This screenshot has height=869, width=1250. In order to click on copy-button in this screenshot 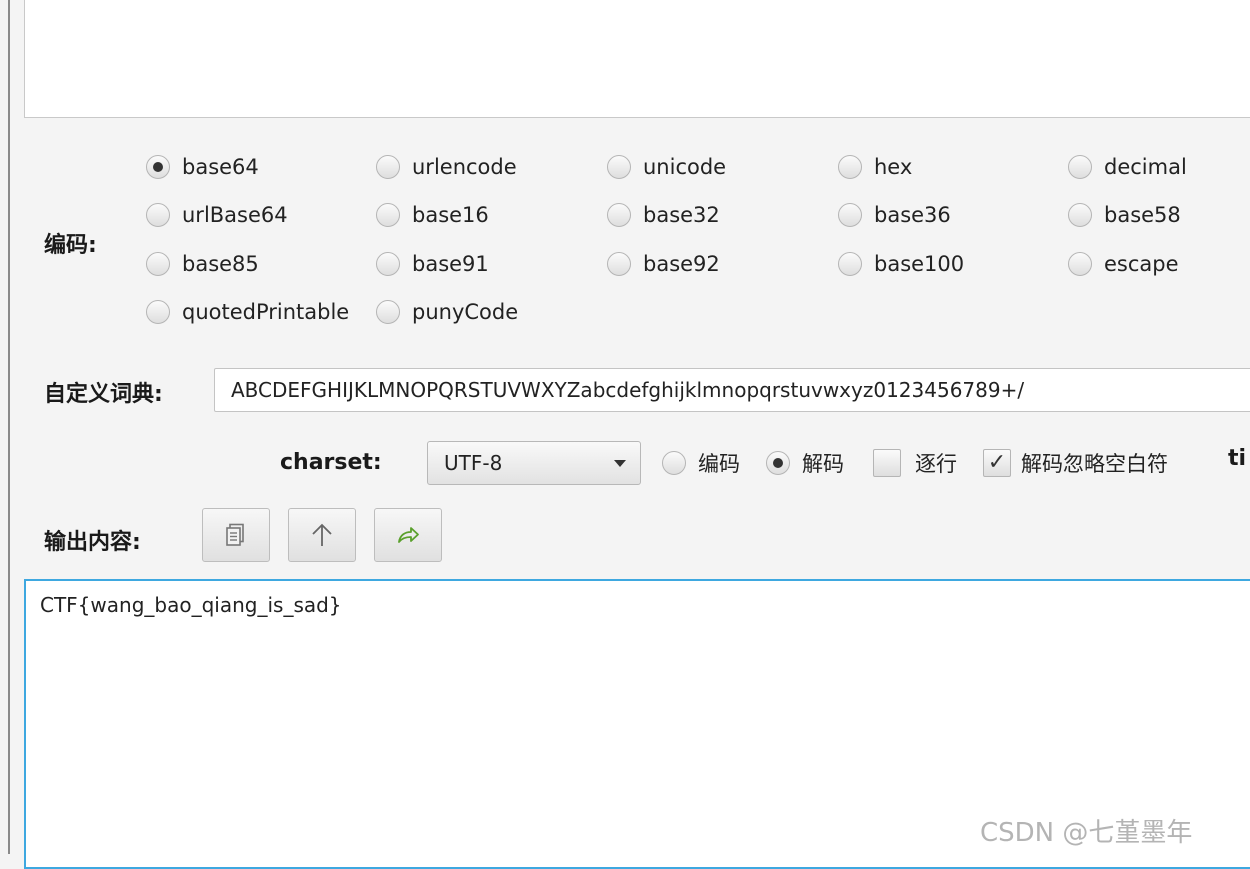, I will do `click(236, 535)`.